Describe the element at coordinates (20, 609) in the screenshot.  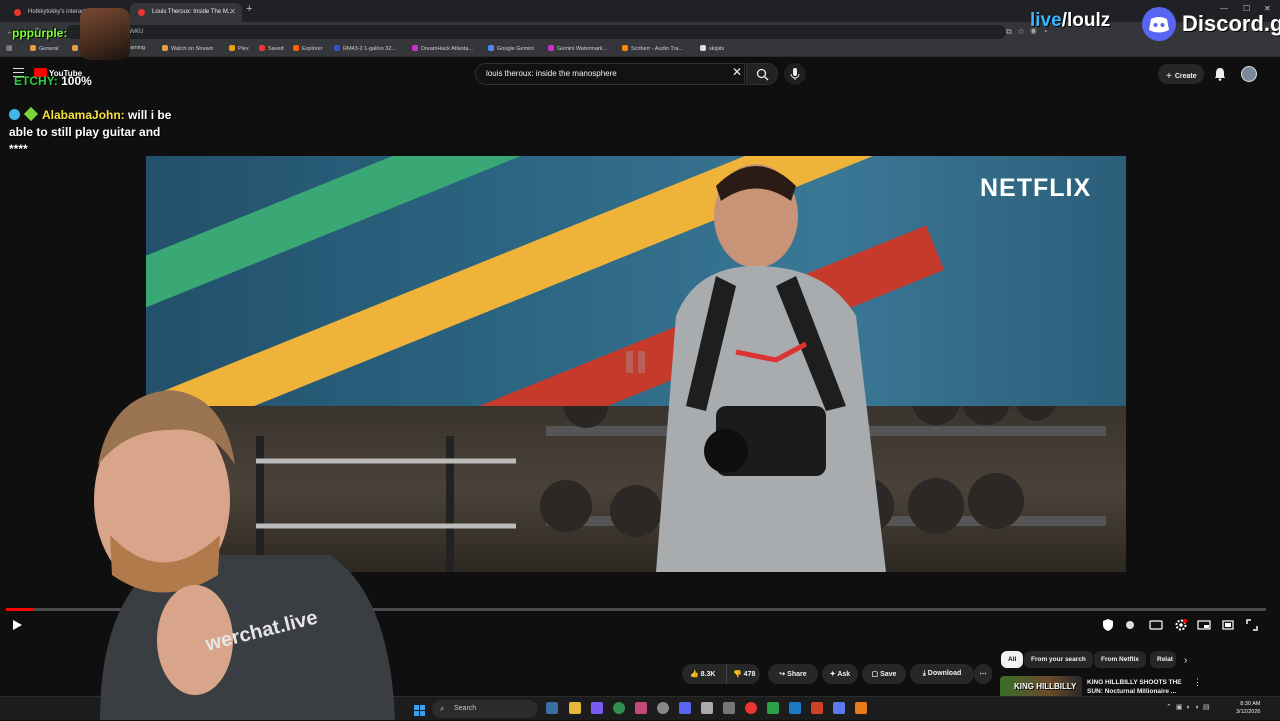
I see `video-progress-fill` at that location.